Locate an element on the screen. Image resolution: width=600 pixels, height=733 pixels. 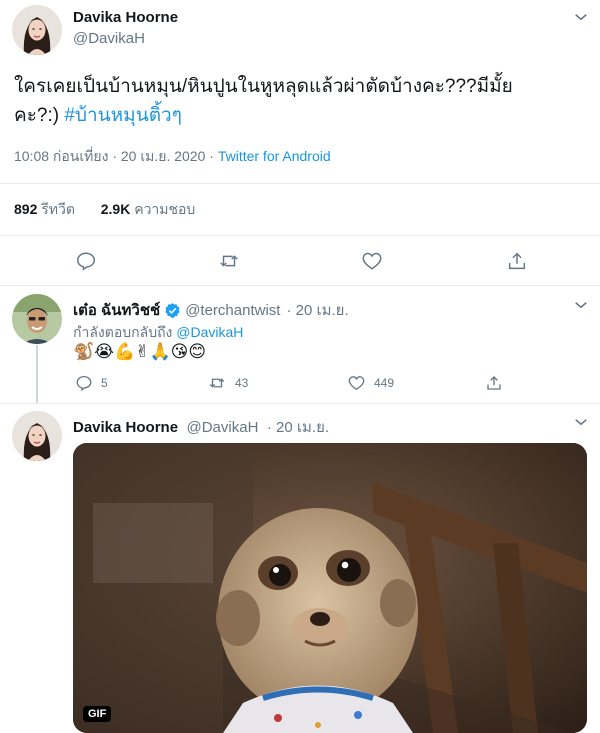
reply-author-handle: @DavikaH is located at coordinates (223, 427).